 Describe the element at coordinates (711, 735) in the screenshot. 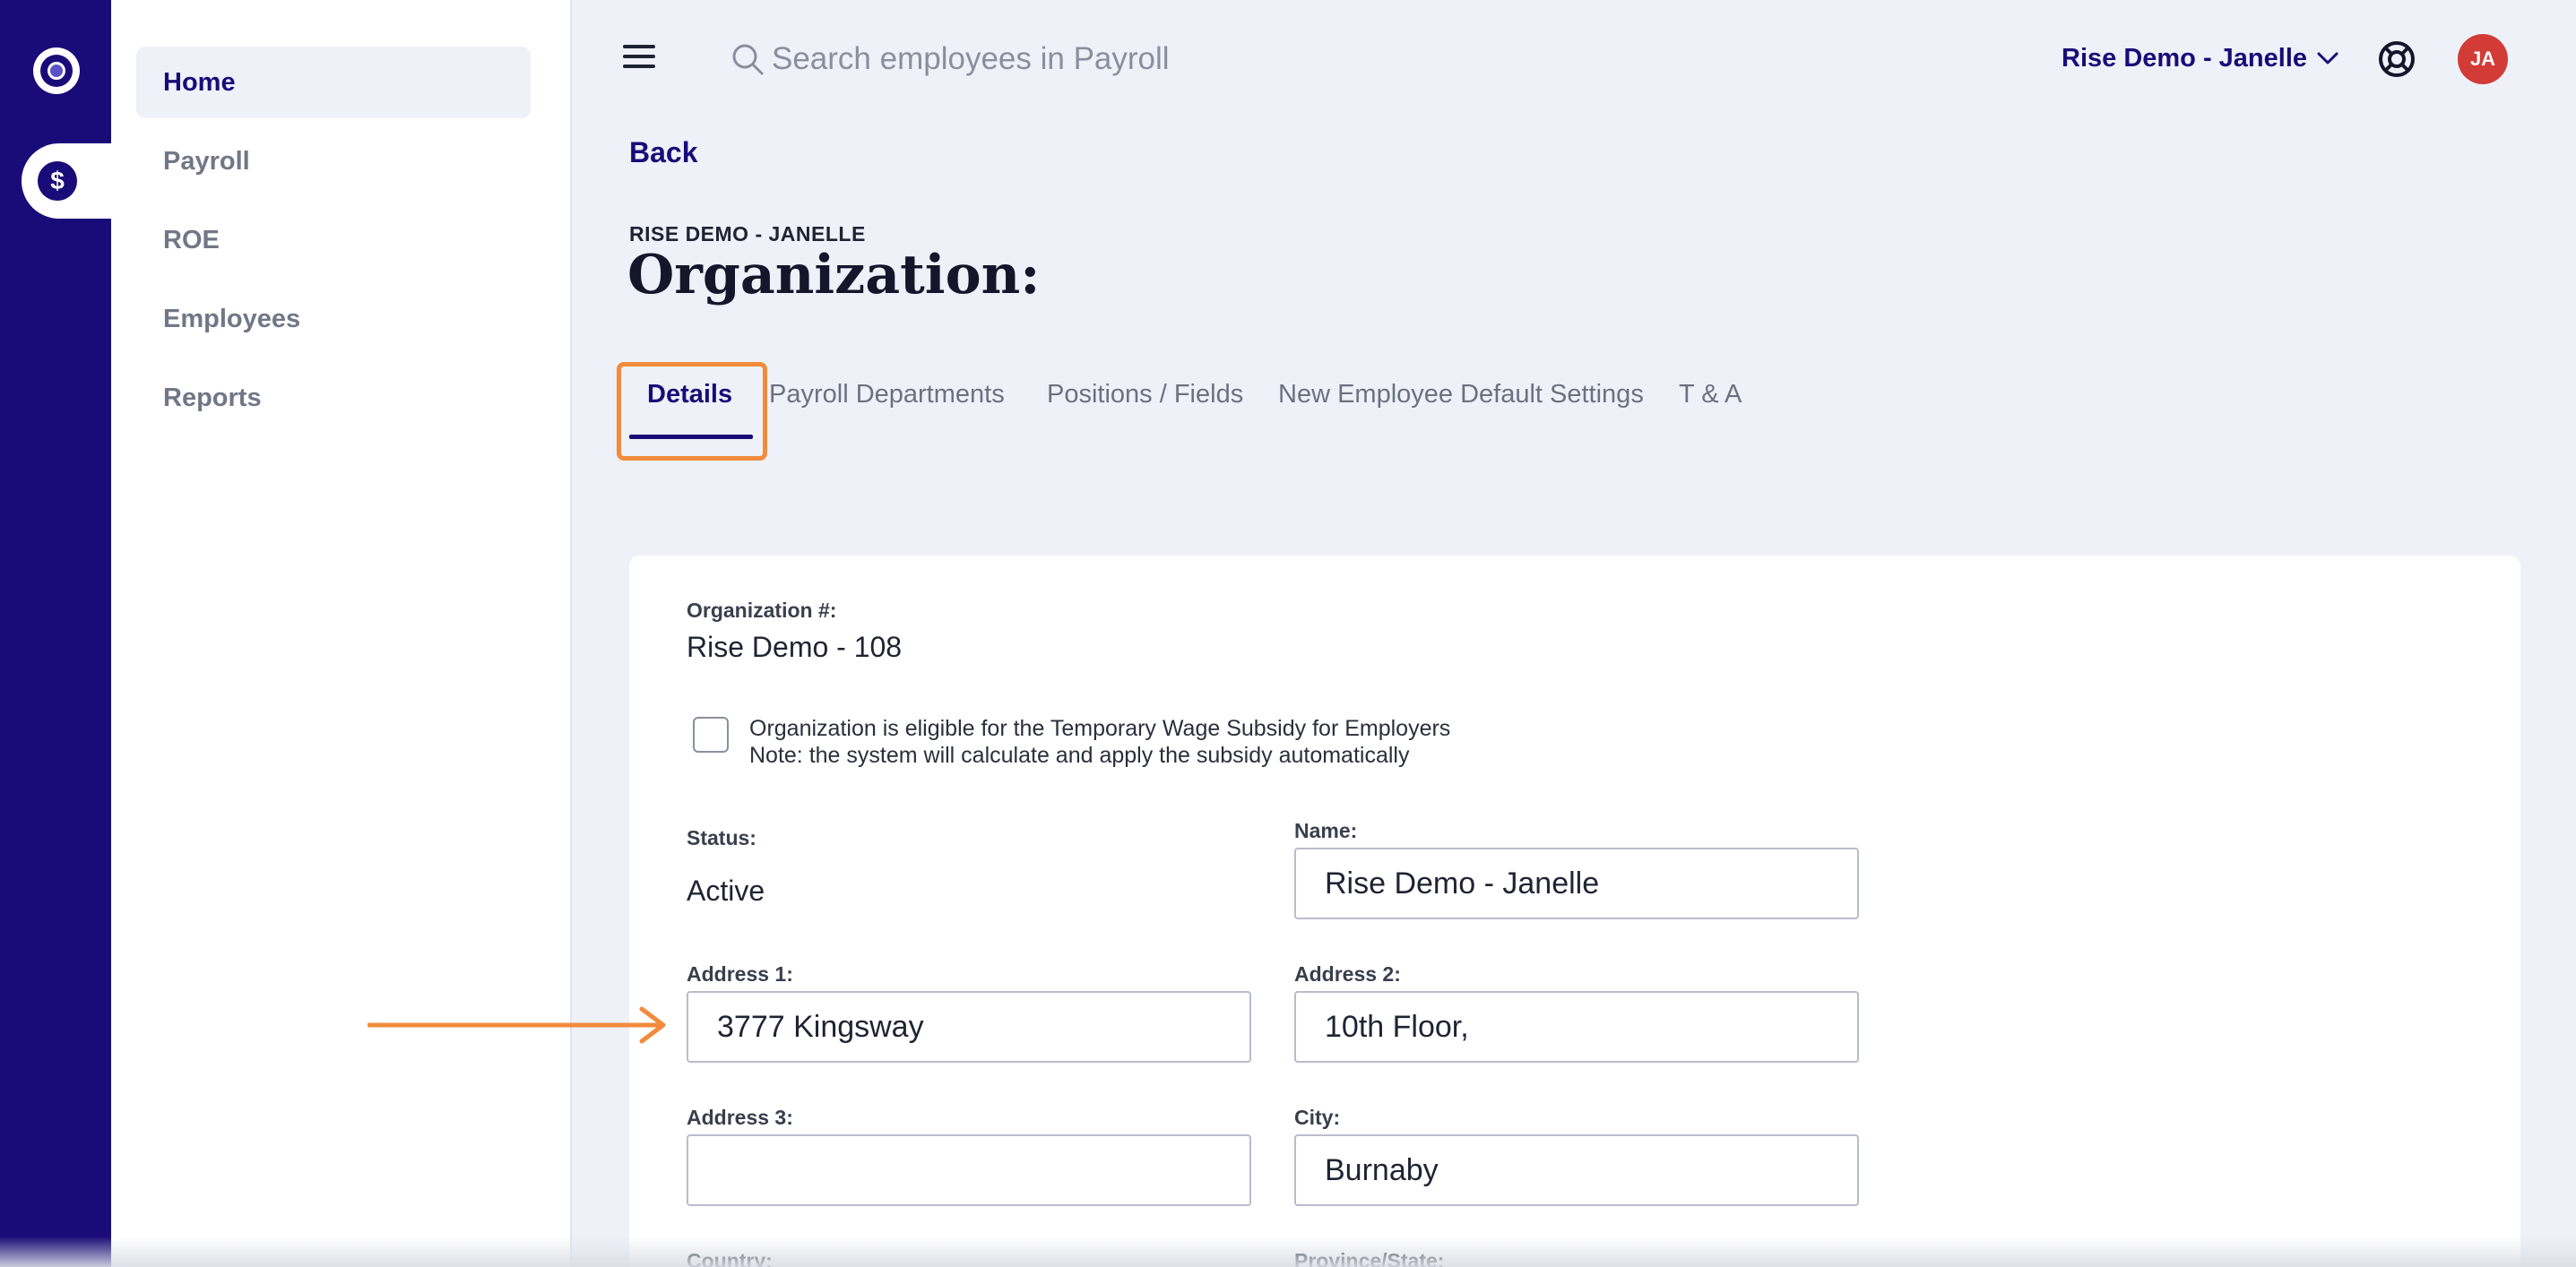

I see `wage-subsidy-checkbox` at that location.